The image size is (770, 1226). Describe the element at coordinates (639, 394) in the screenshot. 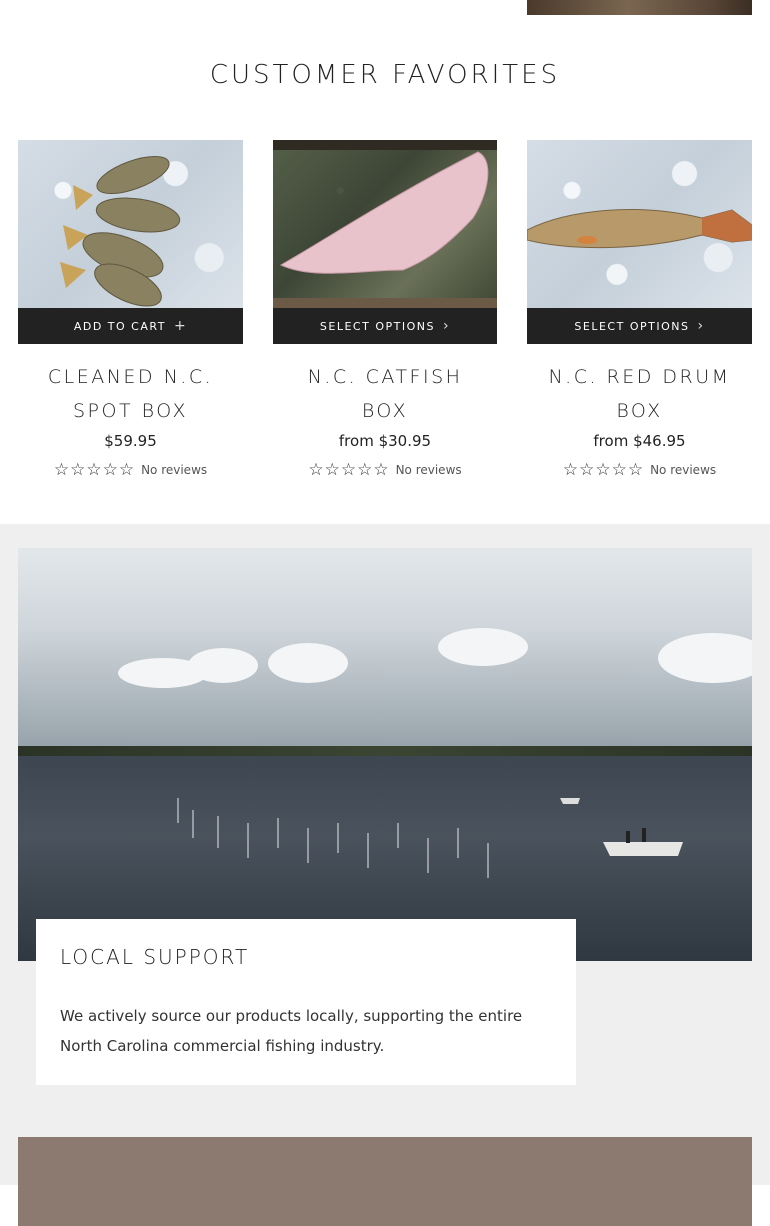

I see `product-name: N.C. RED DRUM BOX` at that location.